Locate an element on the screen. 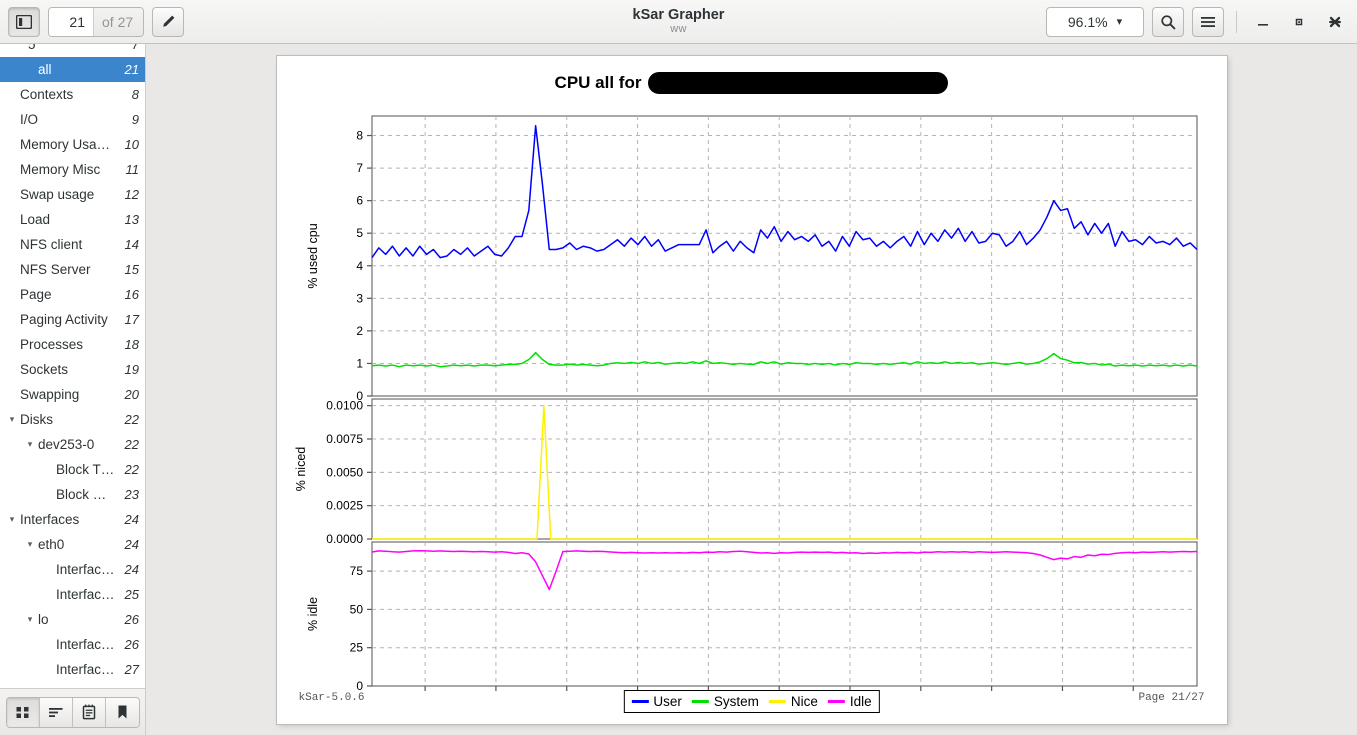 This screenshot has height=735, width=1357. sidebar-item-all: ▾all 21 is located at coordinates (72, 69).